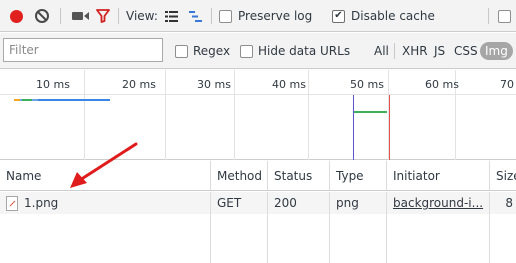 This screenshot has height=263, width=516. Describe the element at coordinates (77, 16) in the screenshot. I see `camera-icon` at that location.